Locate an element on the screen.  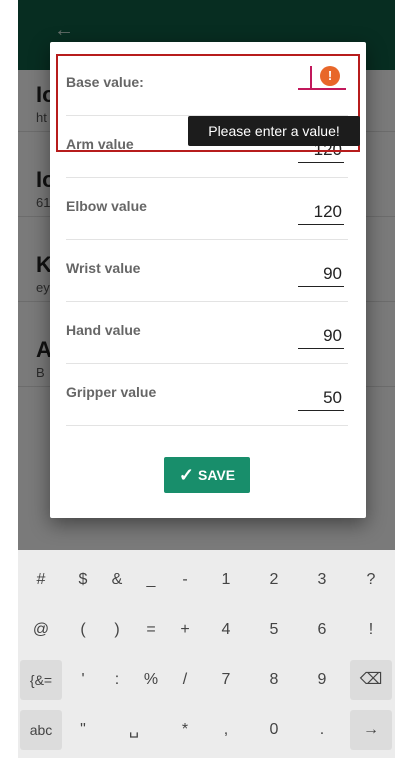
gripper-value-label: Gripper value is located at coordinates (111, 392).